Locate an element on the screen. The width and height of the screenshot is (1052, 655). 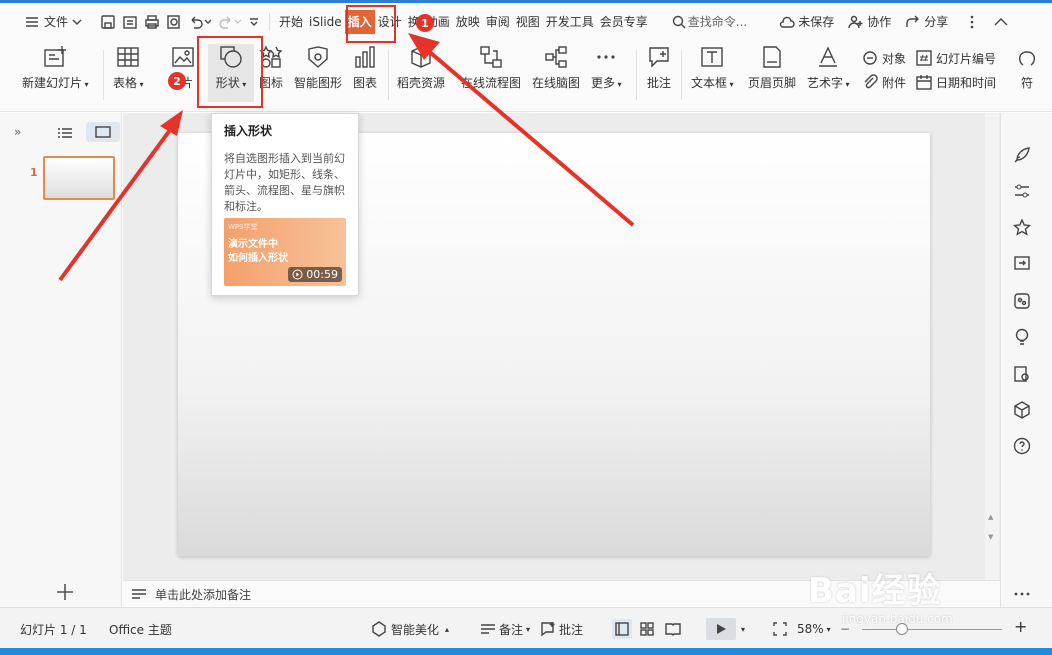
annotation-arrow-insert is located at coordinates (529, 136).